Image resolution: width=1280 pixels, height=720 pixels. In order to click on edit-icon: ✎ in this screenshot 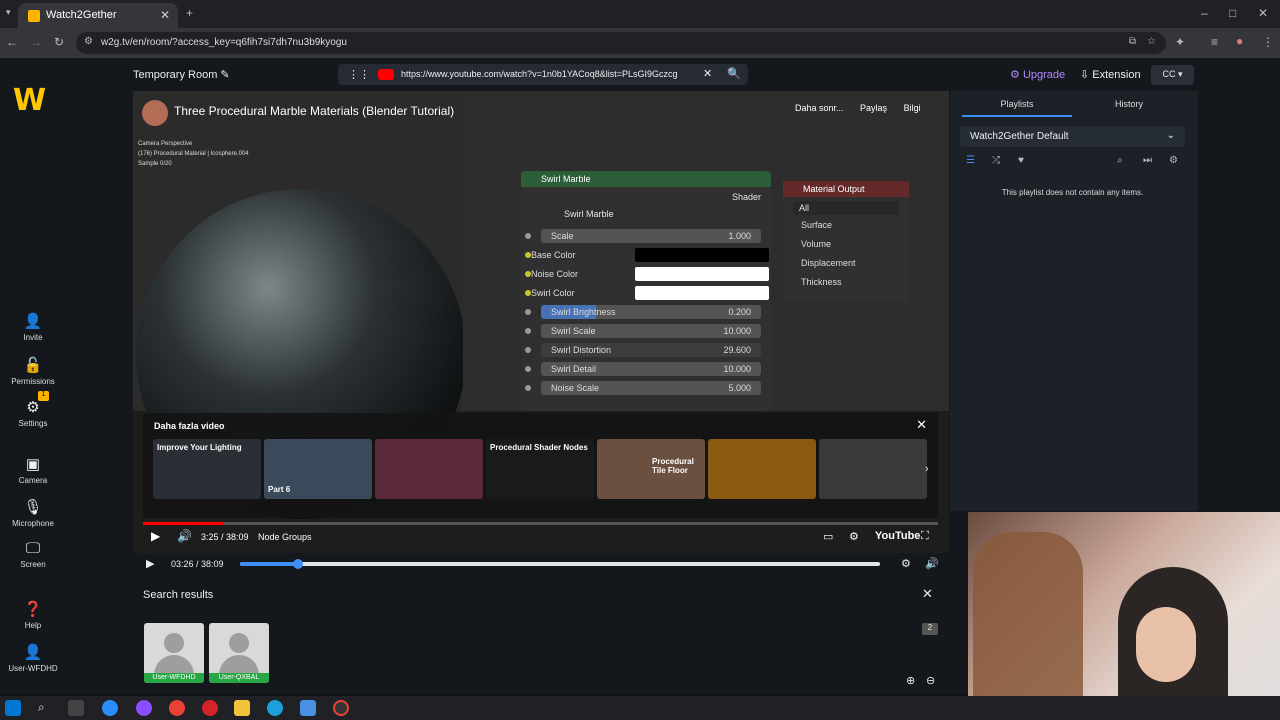, I will do `click(224, 75)`.